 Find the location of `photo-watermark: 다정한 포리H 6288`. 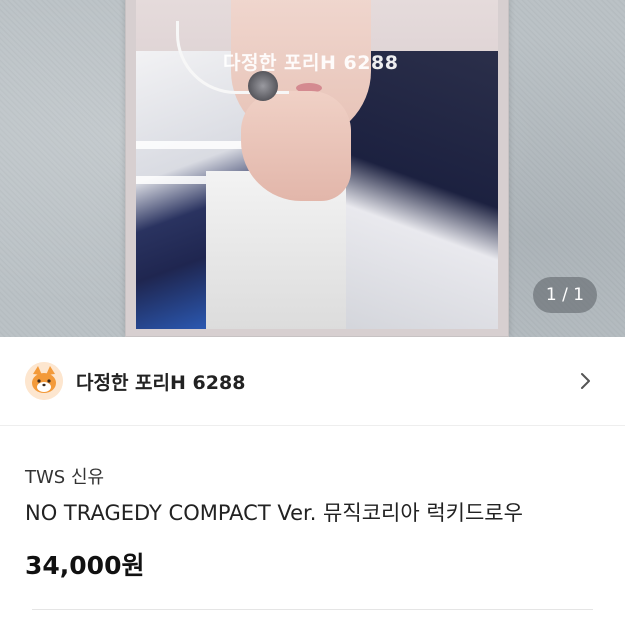

photo-watermark: 다정한 포리H 6288 is located at coordinates (311, 63).